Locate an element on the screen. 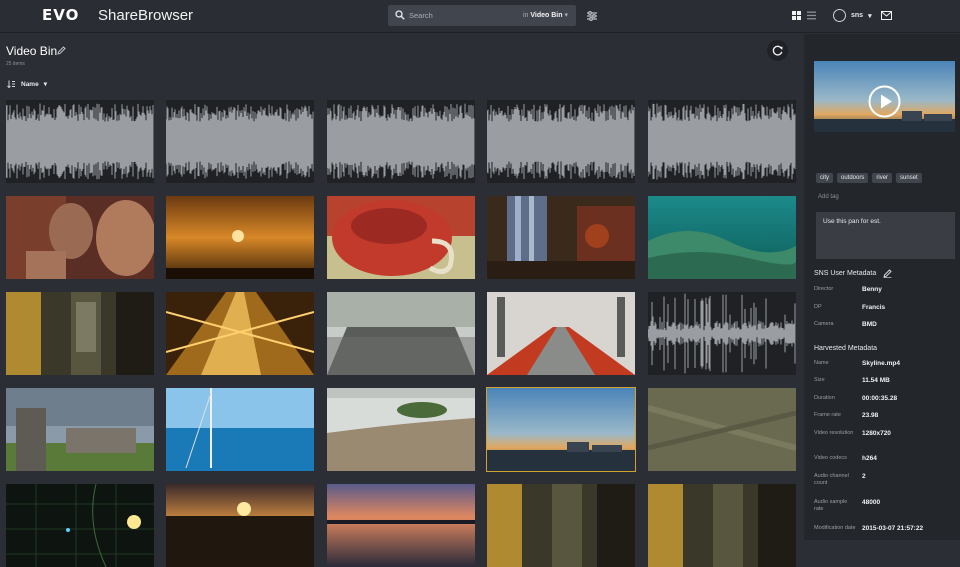  video-thumbnail-ruins is located at coordinates (80, 429).